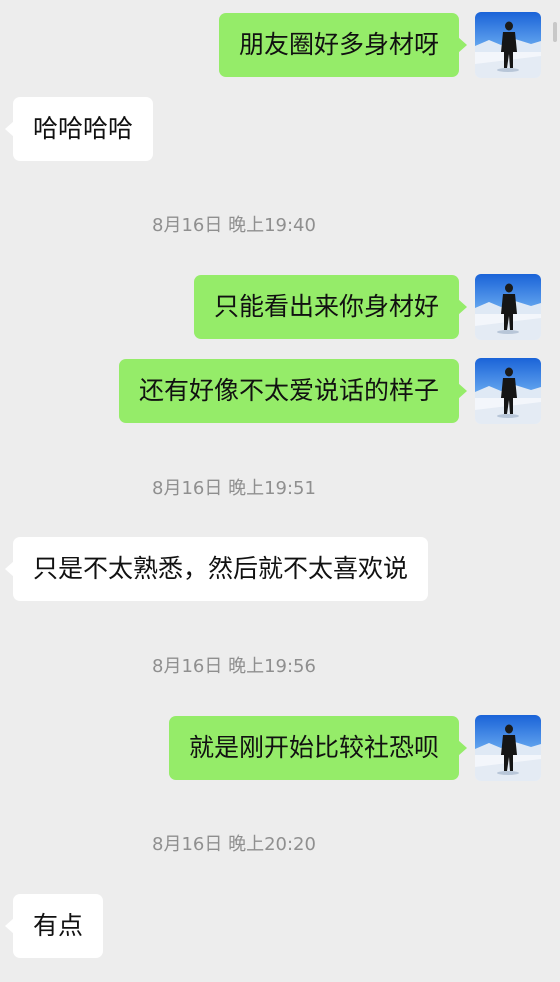  I want to click on message-text: 还有好像不太爱说话的样子, so click(288, 390).